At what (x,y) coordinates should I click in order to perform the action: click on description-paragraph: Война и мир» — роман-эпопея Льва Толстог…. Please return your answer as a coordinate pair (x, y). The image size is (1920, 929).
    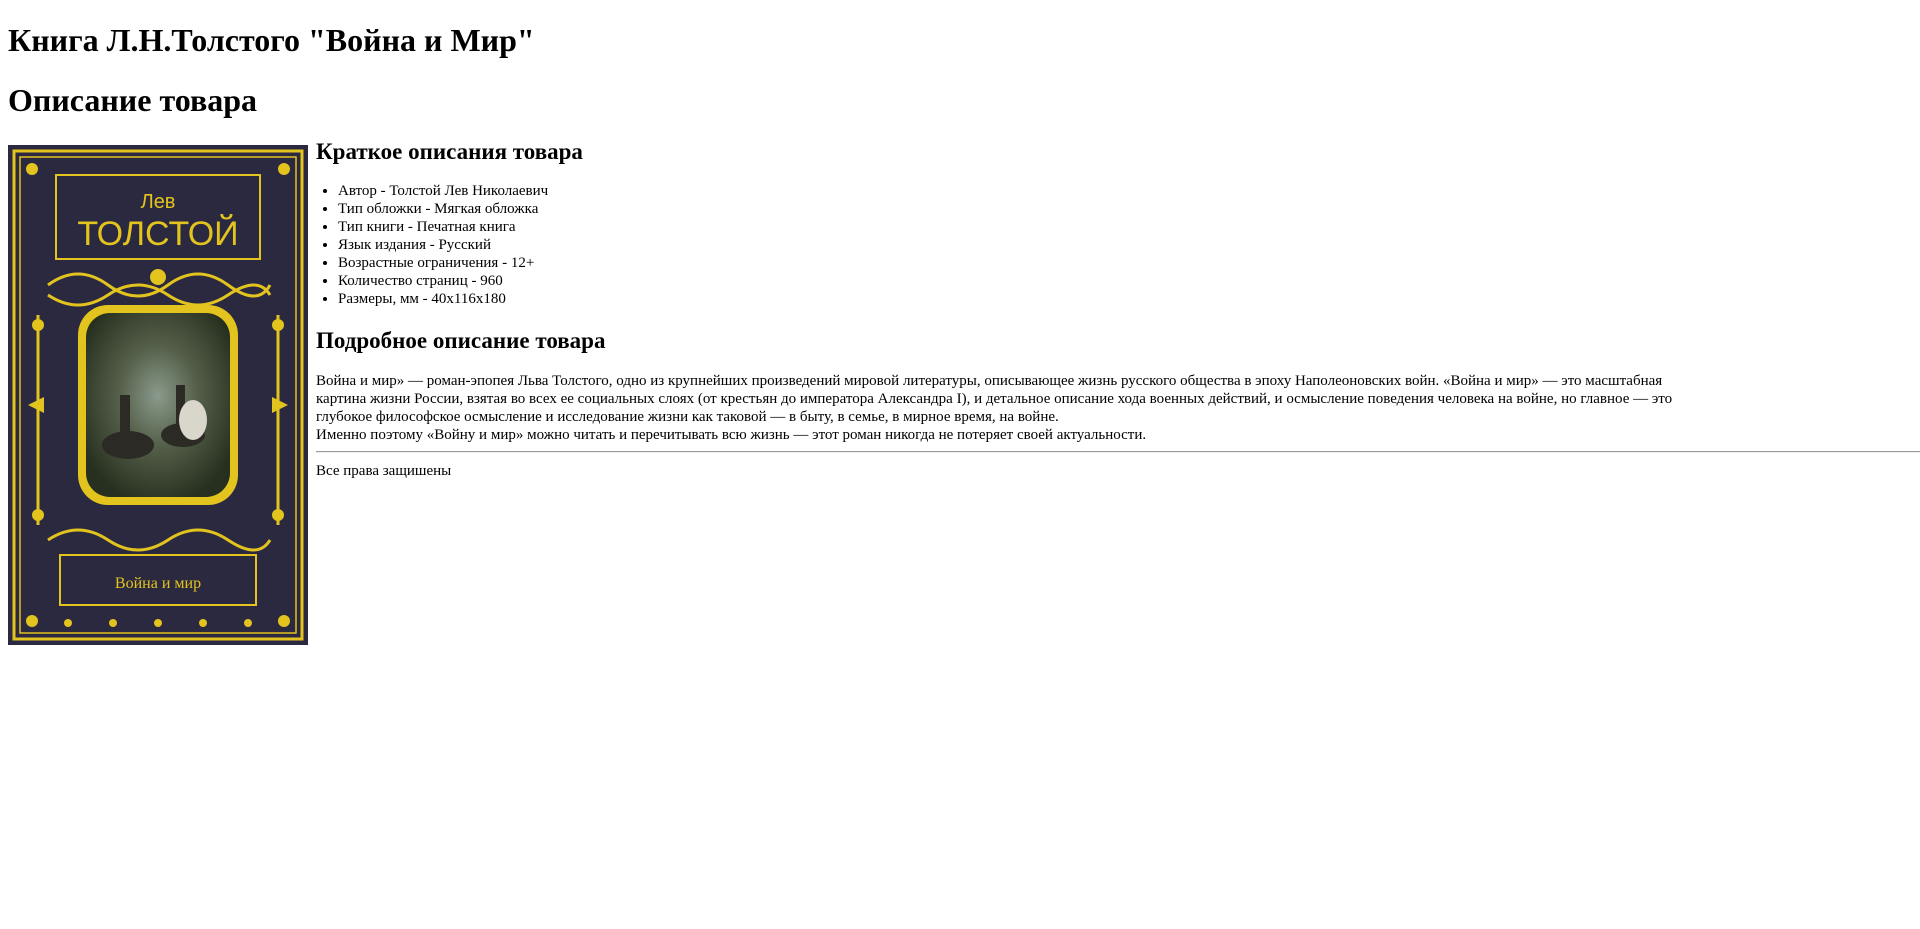
    Looking at the image, I should click on (994, 399).